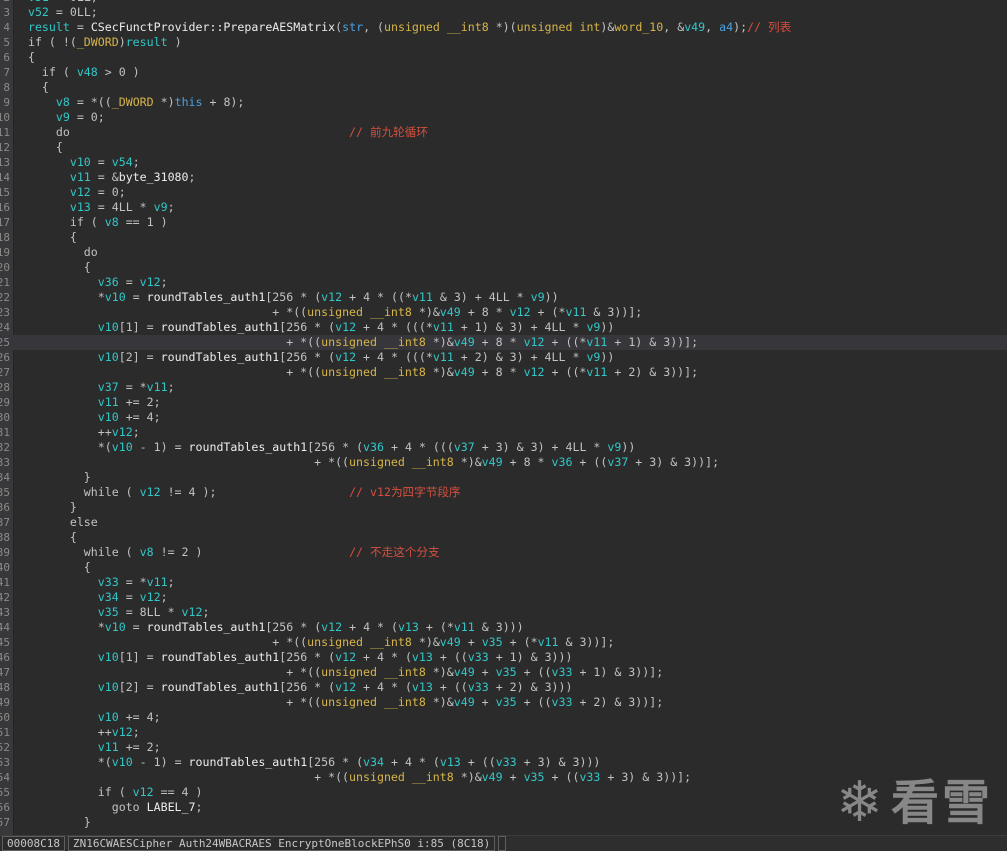 The width and height of the screenshot is (1007, 851). What do you see at coordinates (503, 222) in the screenshot?
I see `code-line: 17 if ( v8 == 1 )` at bounding box center [503, 222].